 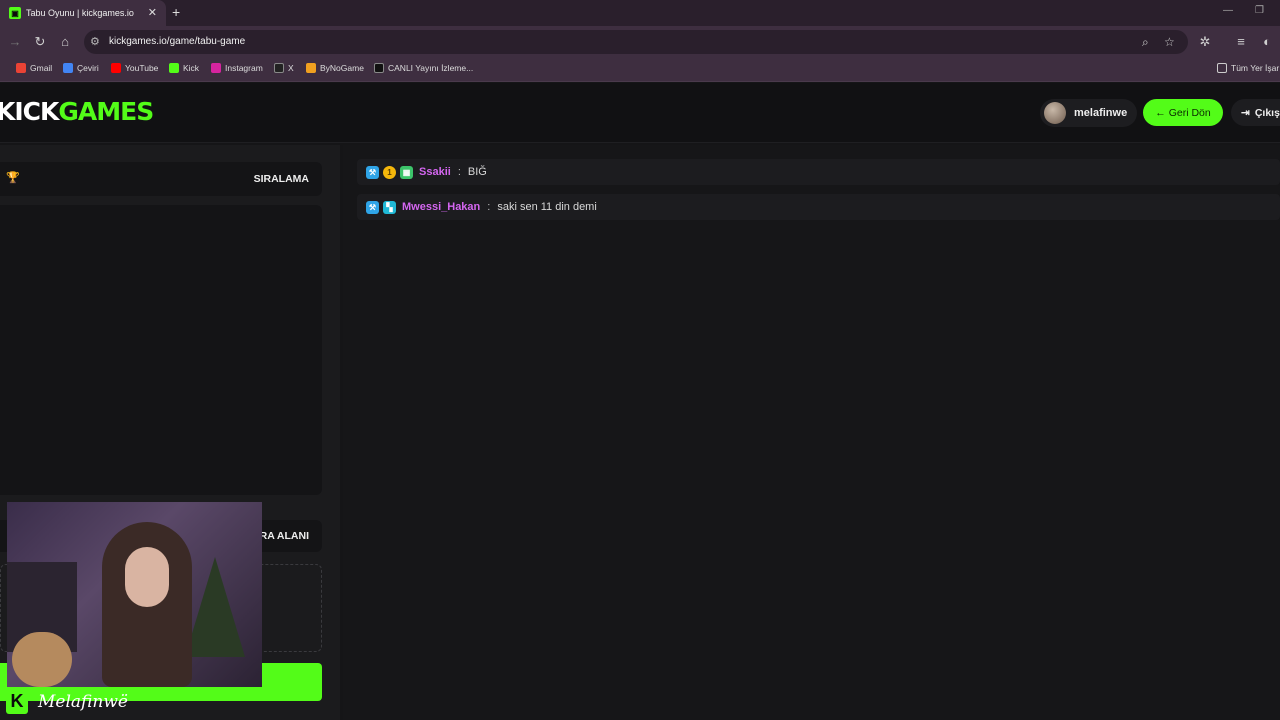 I want to click on back-button: ← Geri Dön, so click(x=1183, y=112).